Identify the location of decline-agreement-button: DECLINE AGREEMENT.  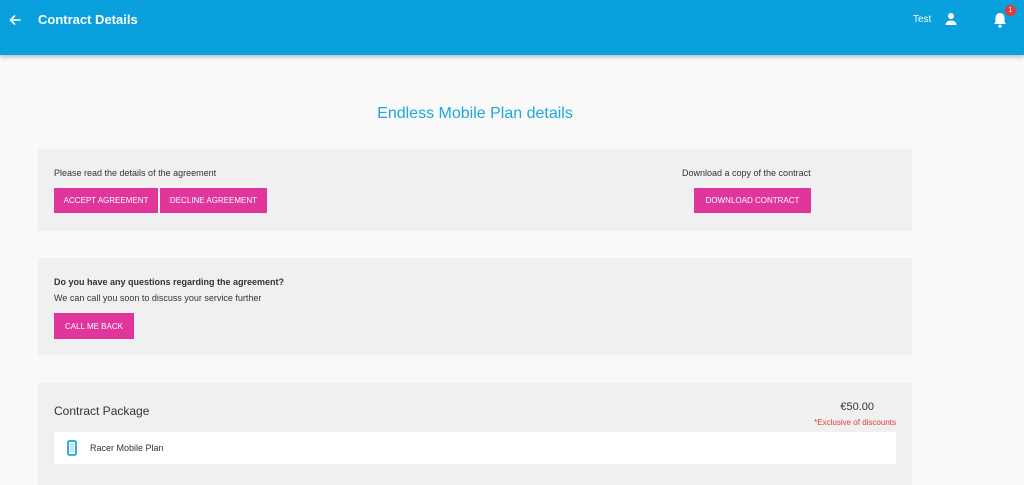
(213, 200).